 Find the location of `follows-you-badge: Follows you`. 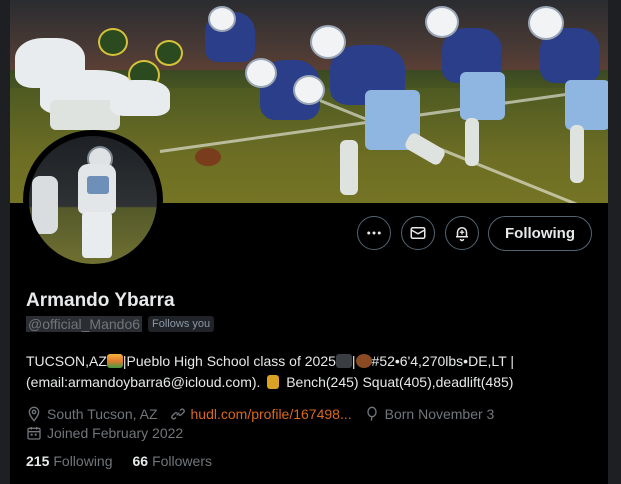

follows-you-badge: Follows you is located at coordinates (181, 324).